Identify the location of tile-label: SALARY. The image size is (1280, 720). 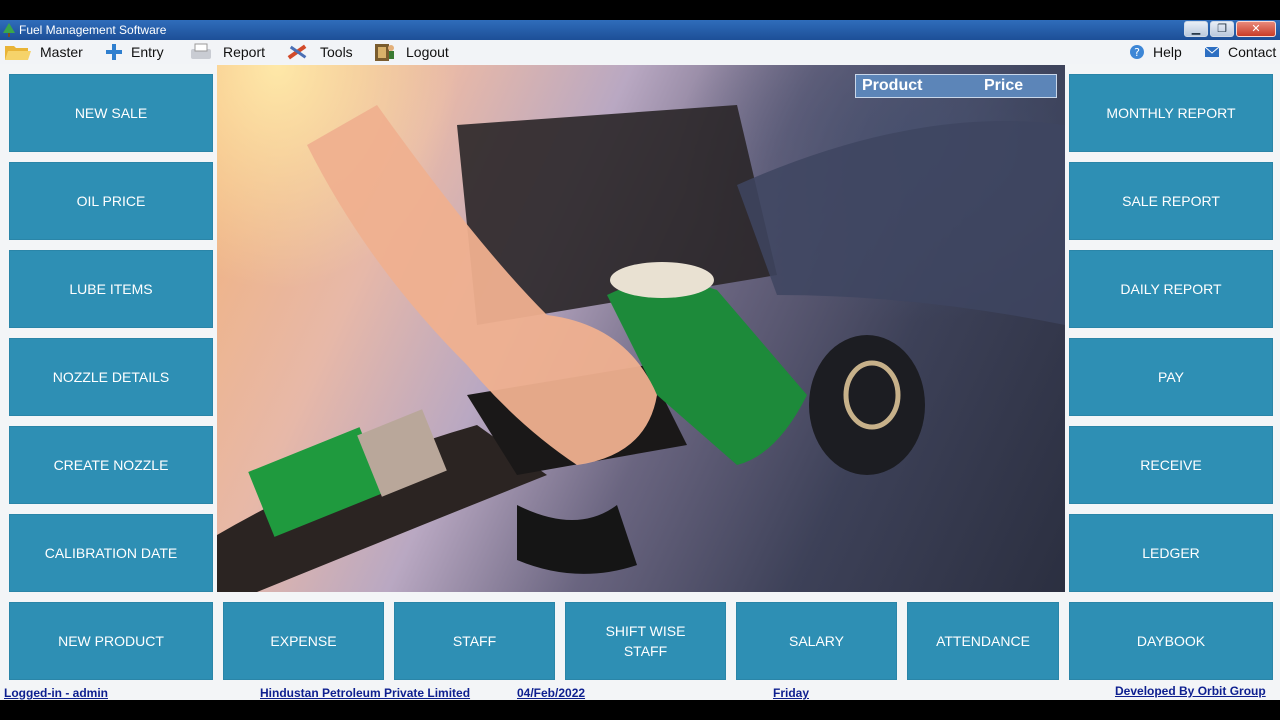
(816, 641).